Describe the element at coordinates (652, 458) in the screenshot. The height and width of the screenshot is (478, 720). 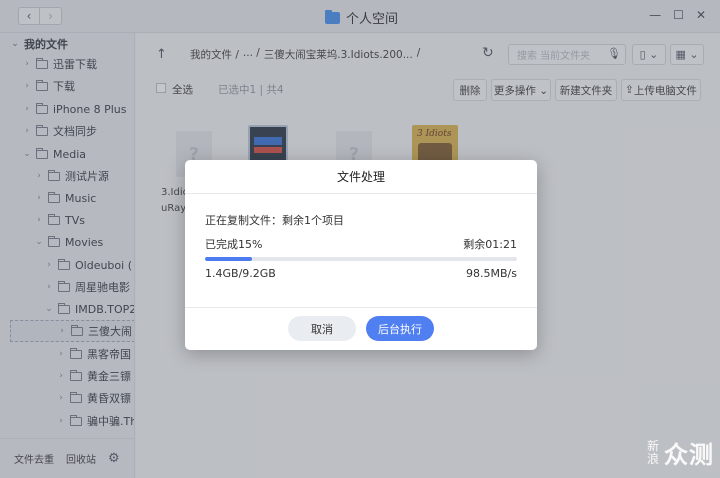
I see `watermark-char: 浪` at that location.